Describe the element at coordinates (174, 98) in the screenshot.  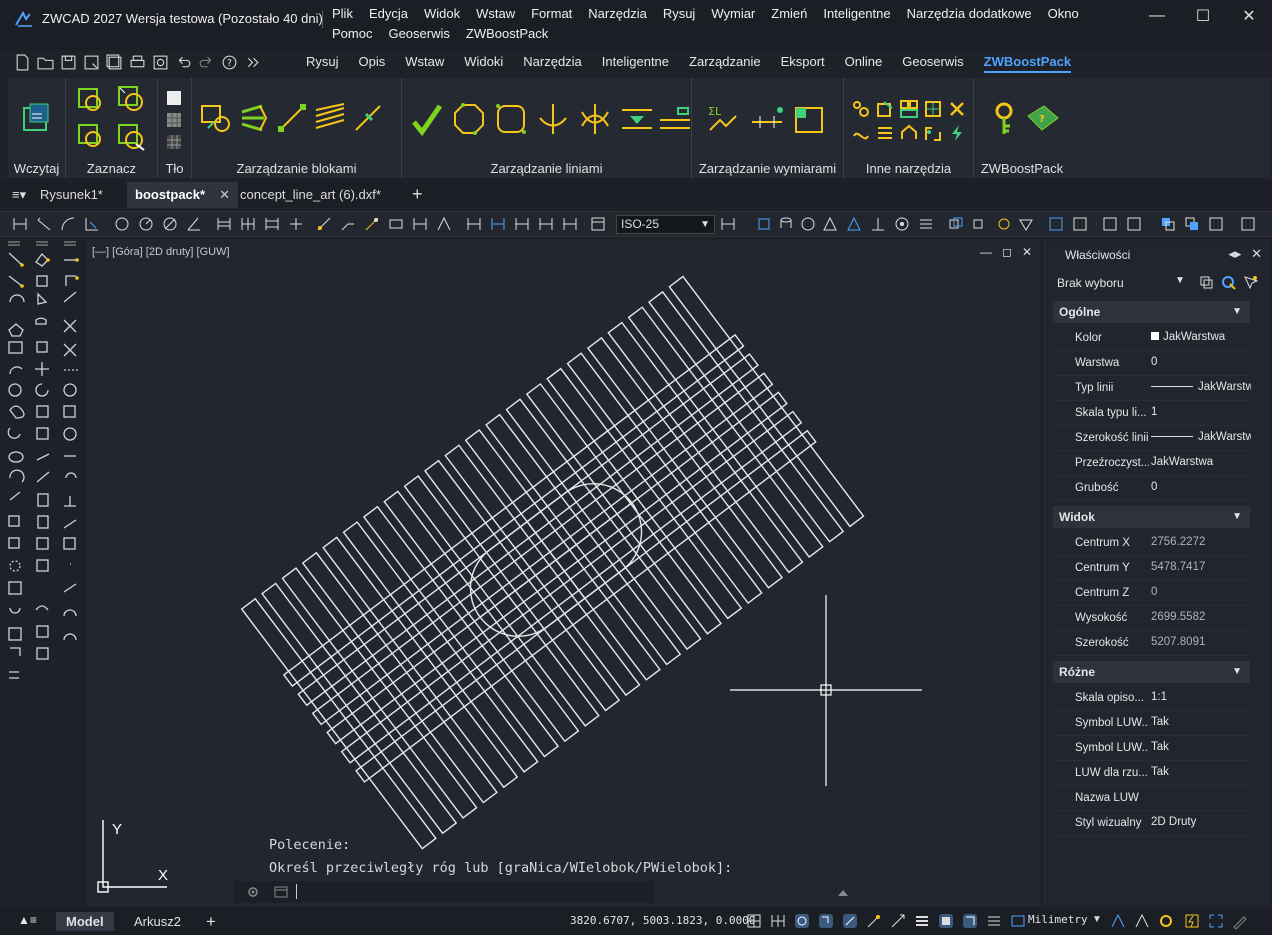
I see `background-white-icon` at that location.